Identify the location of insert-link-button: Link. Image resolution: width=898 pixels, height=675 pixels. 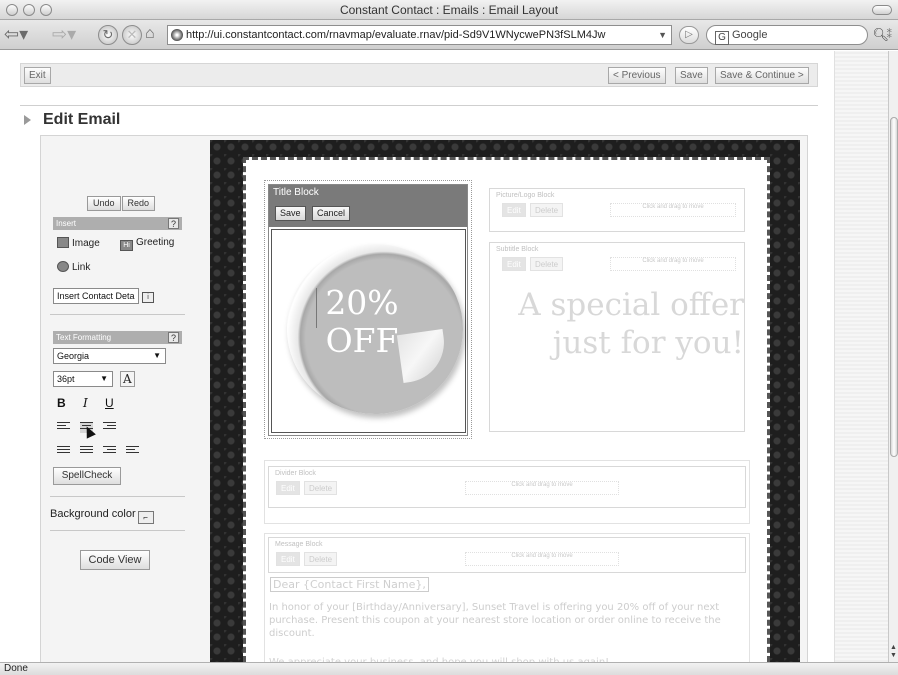
(73, 267).